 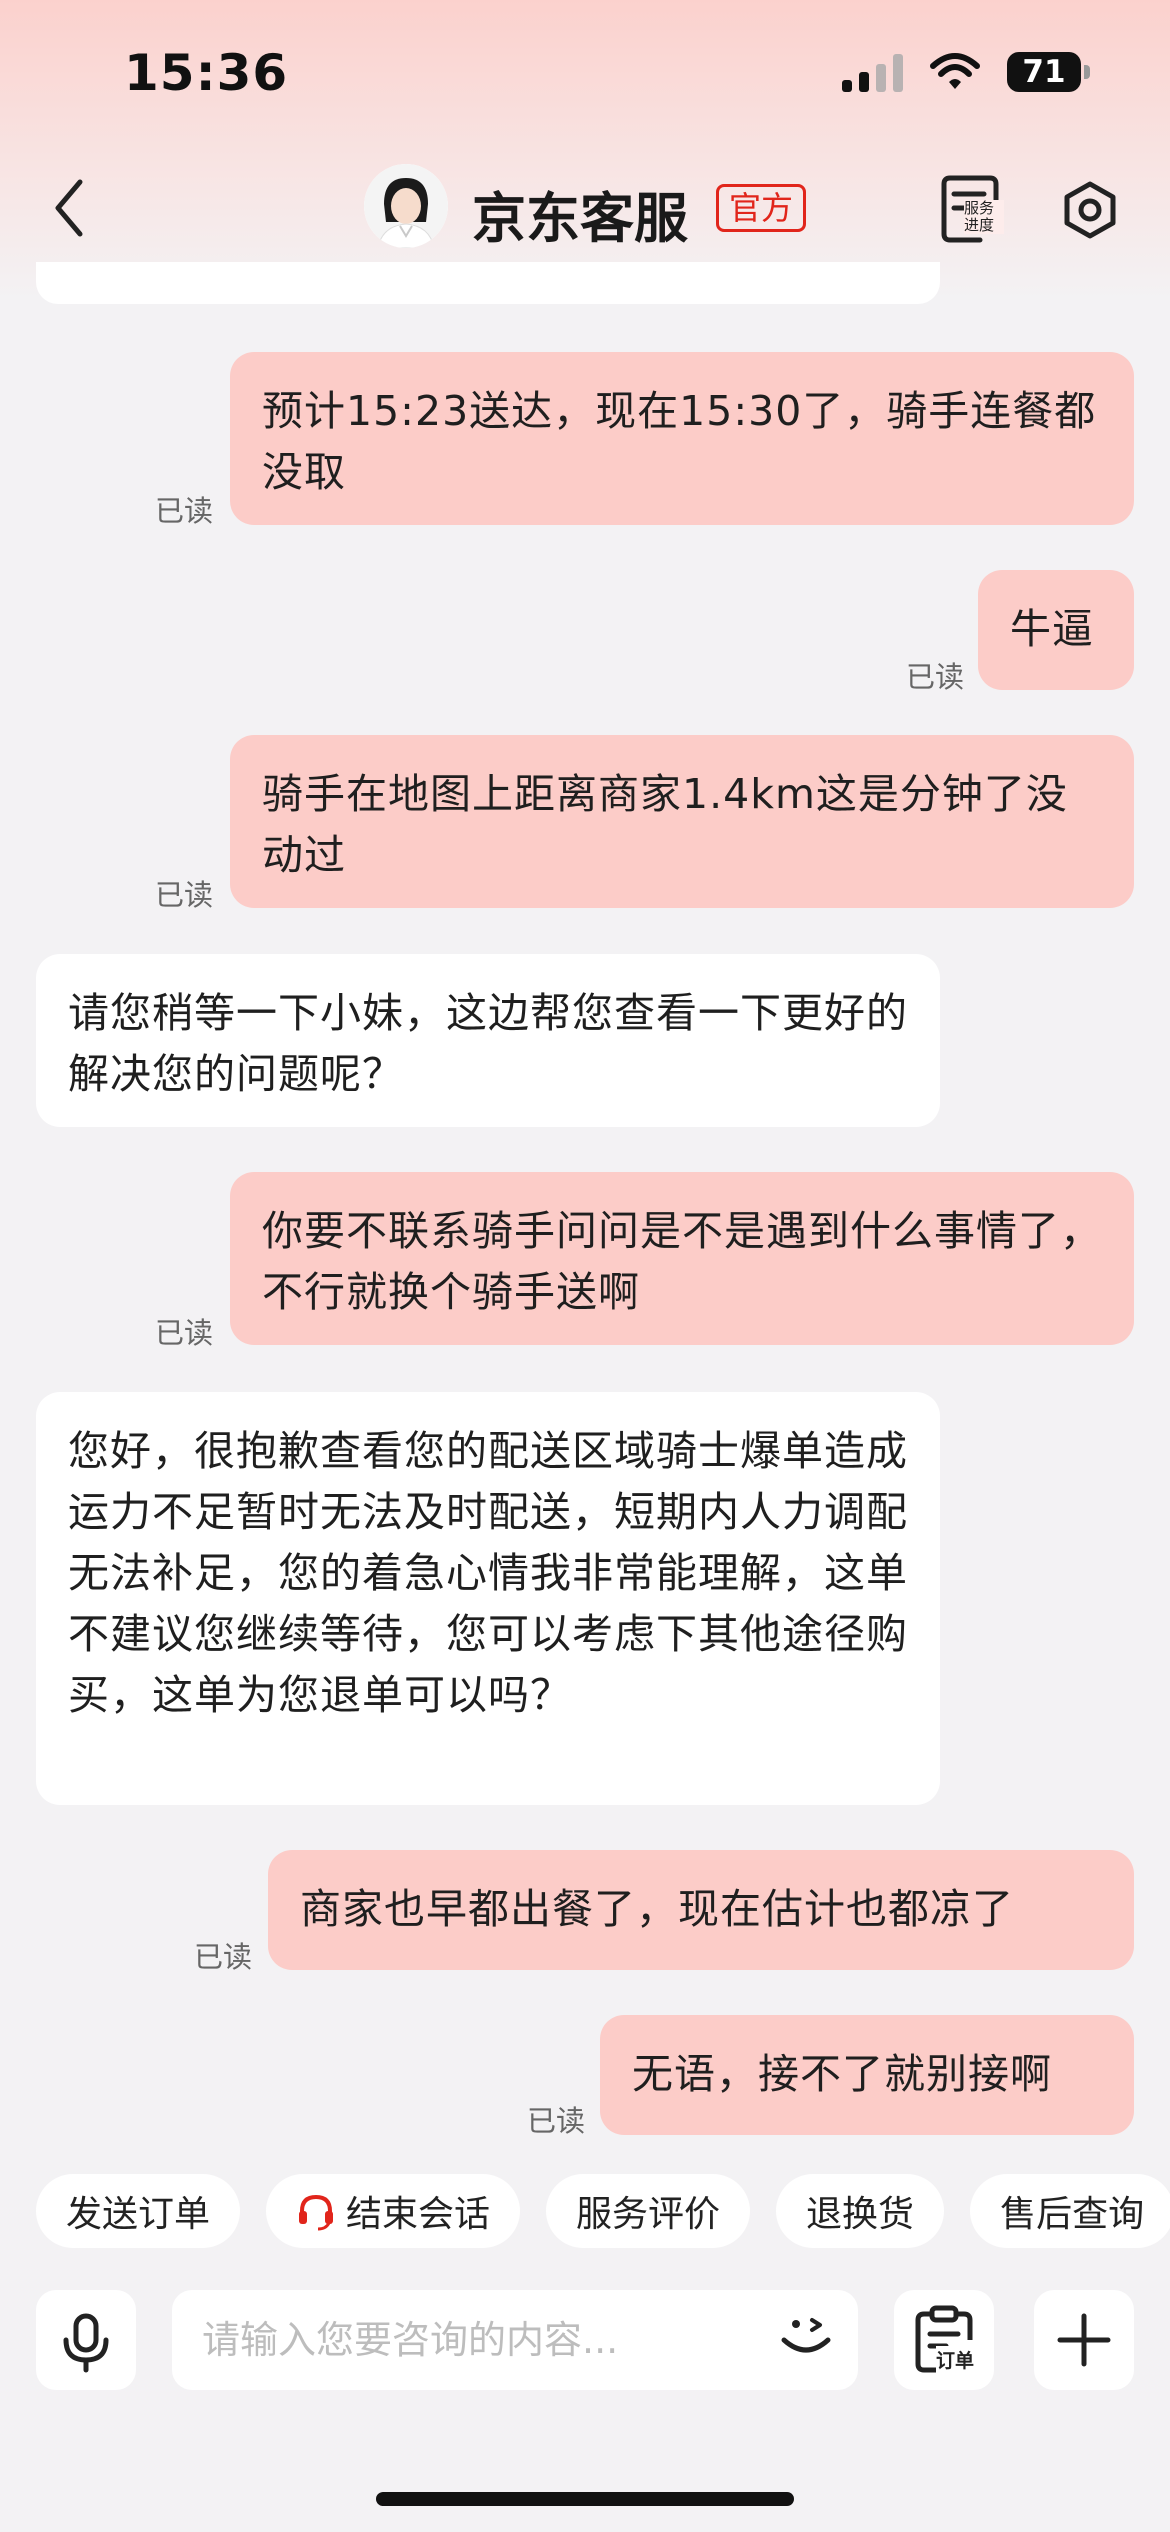 I want to click on plus-icon, so click(x=1084, y=2340).